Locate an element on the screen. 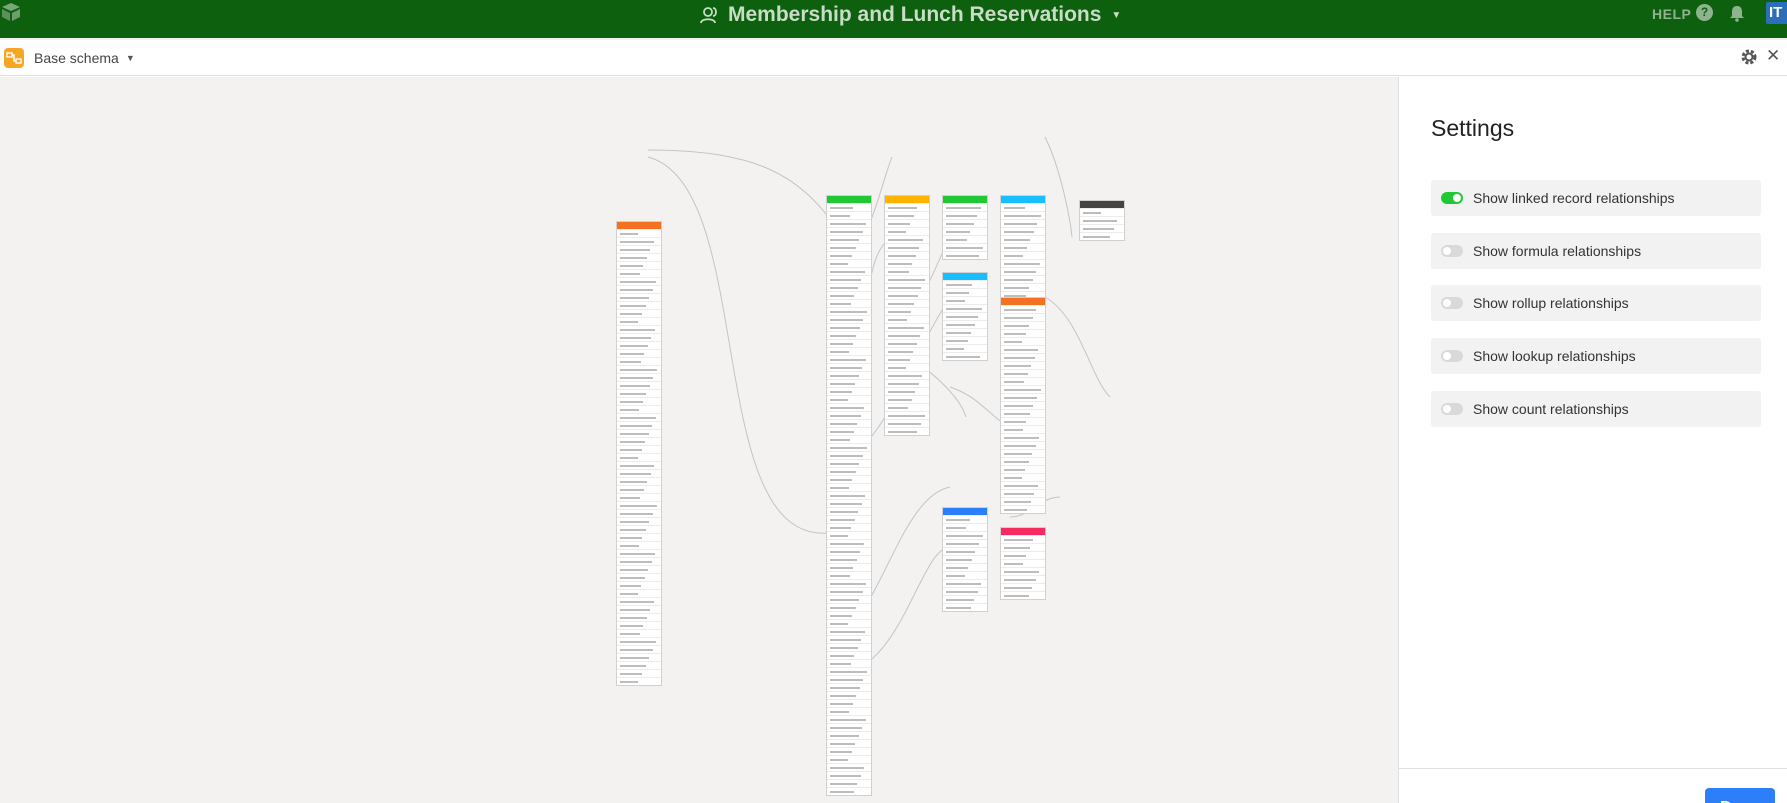 This screenshot has width=1787, height=803. option-linked-record-relationships: Show linked record relationships is located at coordinates (1596, 198).